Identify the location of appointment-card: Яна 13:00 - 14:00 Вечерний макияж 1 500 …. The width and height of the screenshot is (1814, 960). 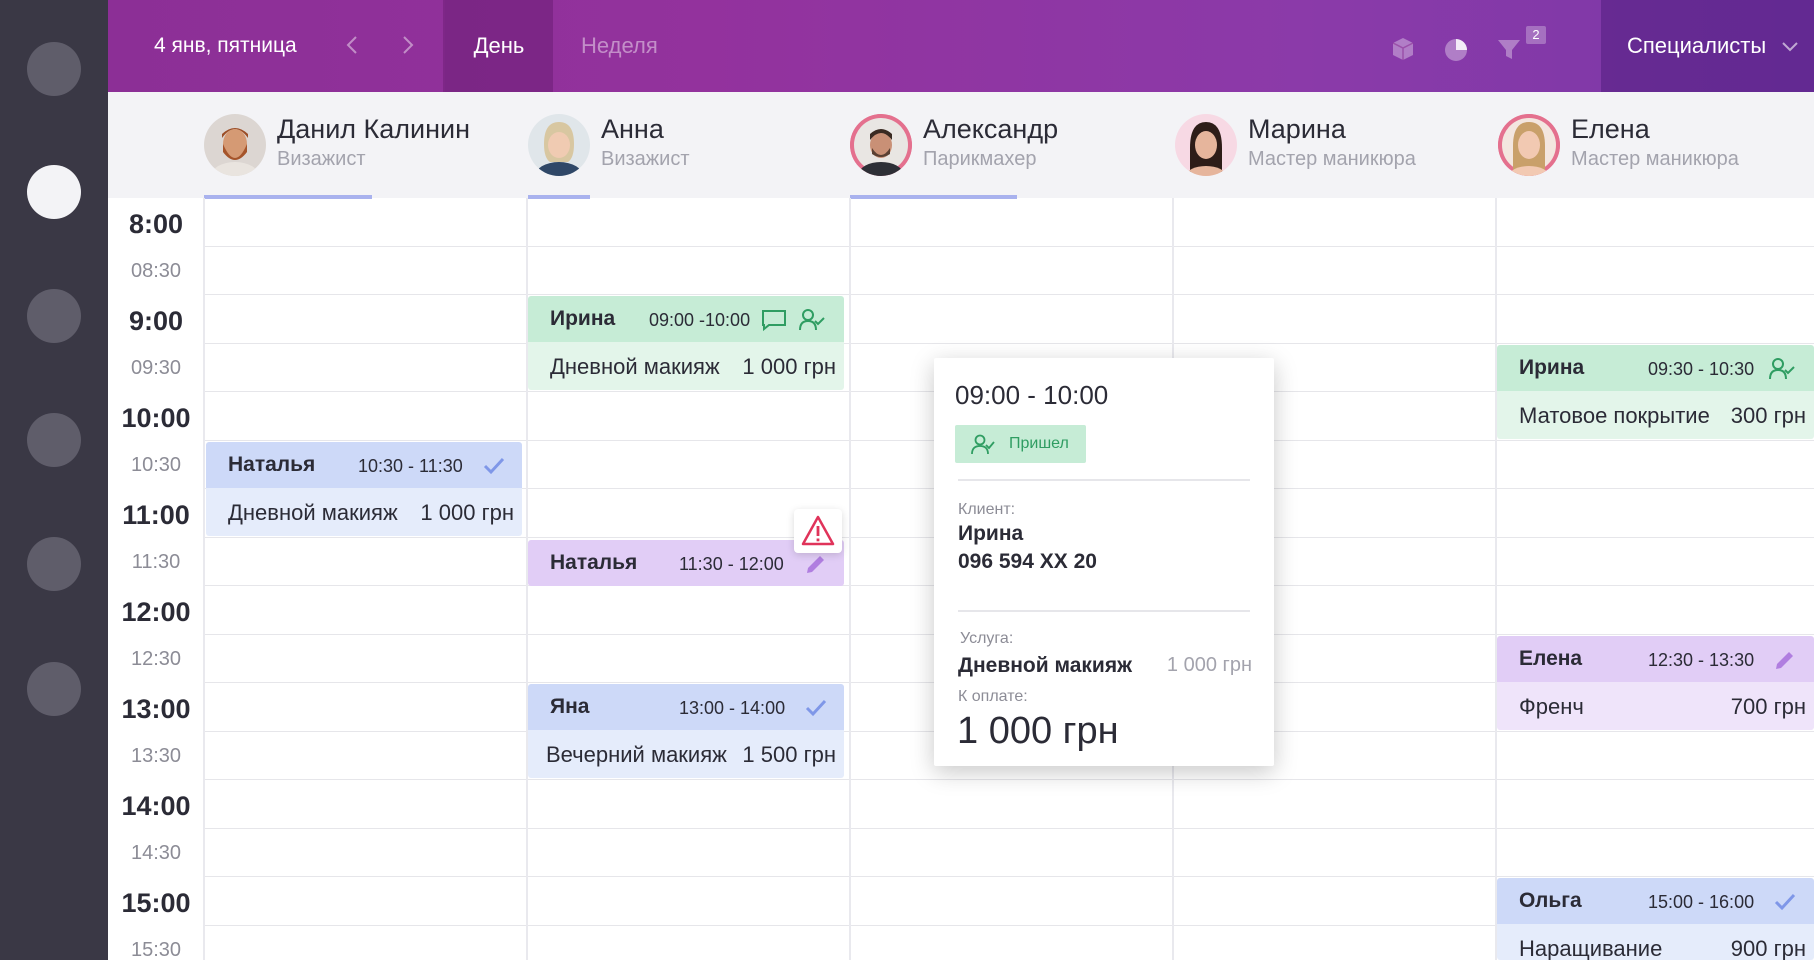
(686, 731).